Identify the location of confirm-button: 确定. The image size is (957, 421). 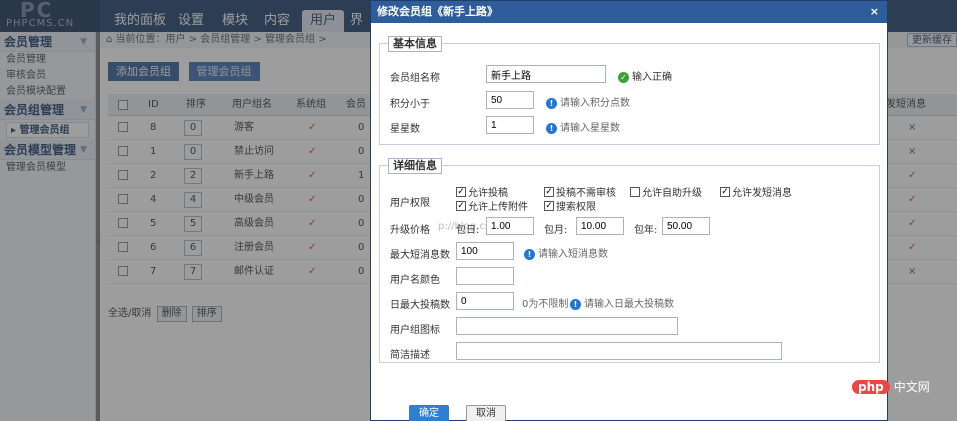
(429, 413).